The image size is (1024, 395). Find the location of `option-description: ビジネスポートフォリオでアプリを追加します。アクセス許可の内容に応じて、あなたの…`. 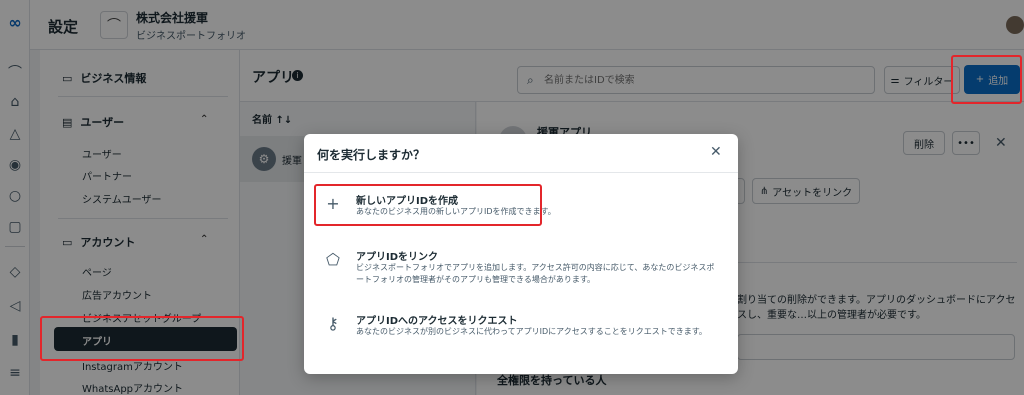

option-description: ビジネスポートフォリオでアプリを追加します。アクセス許可の内容に応じて、あなたの… is located at coordinates (535, 273).